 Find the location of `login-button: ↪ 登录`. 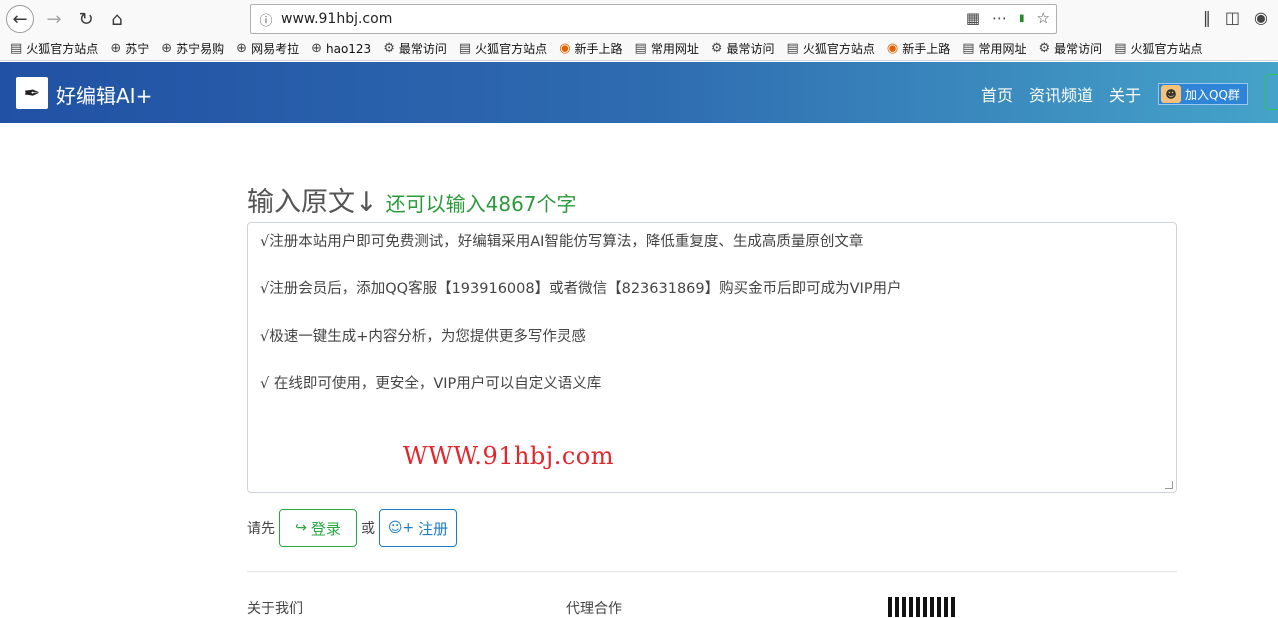

login-button: ↪ 登录 is located at coordinates (318, 528).